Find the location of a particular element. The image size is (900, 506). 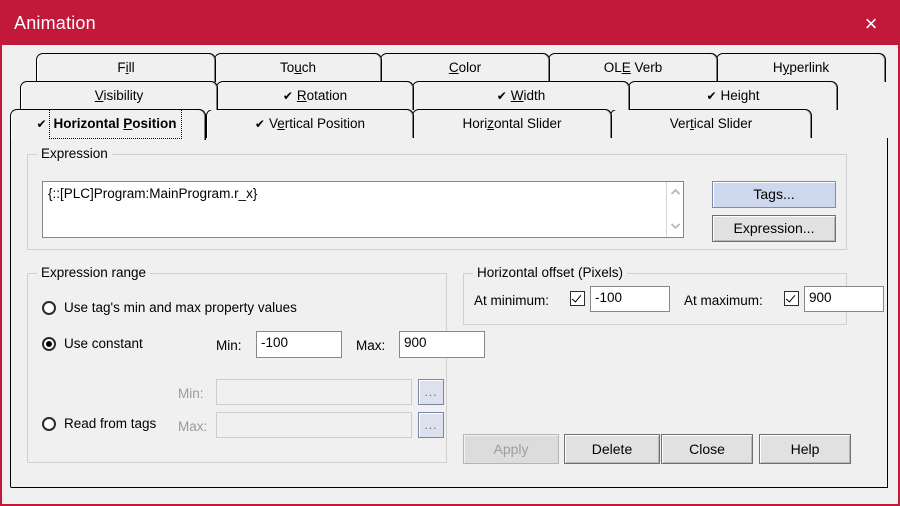

tab-label: Height is located at coordinates (740, 95).